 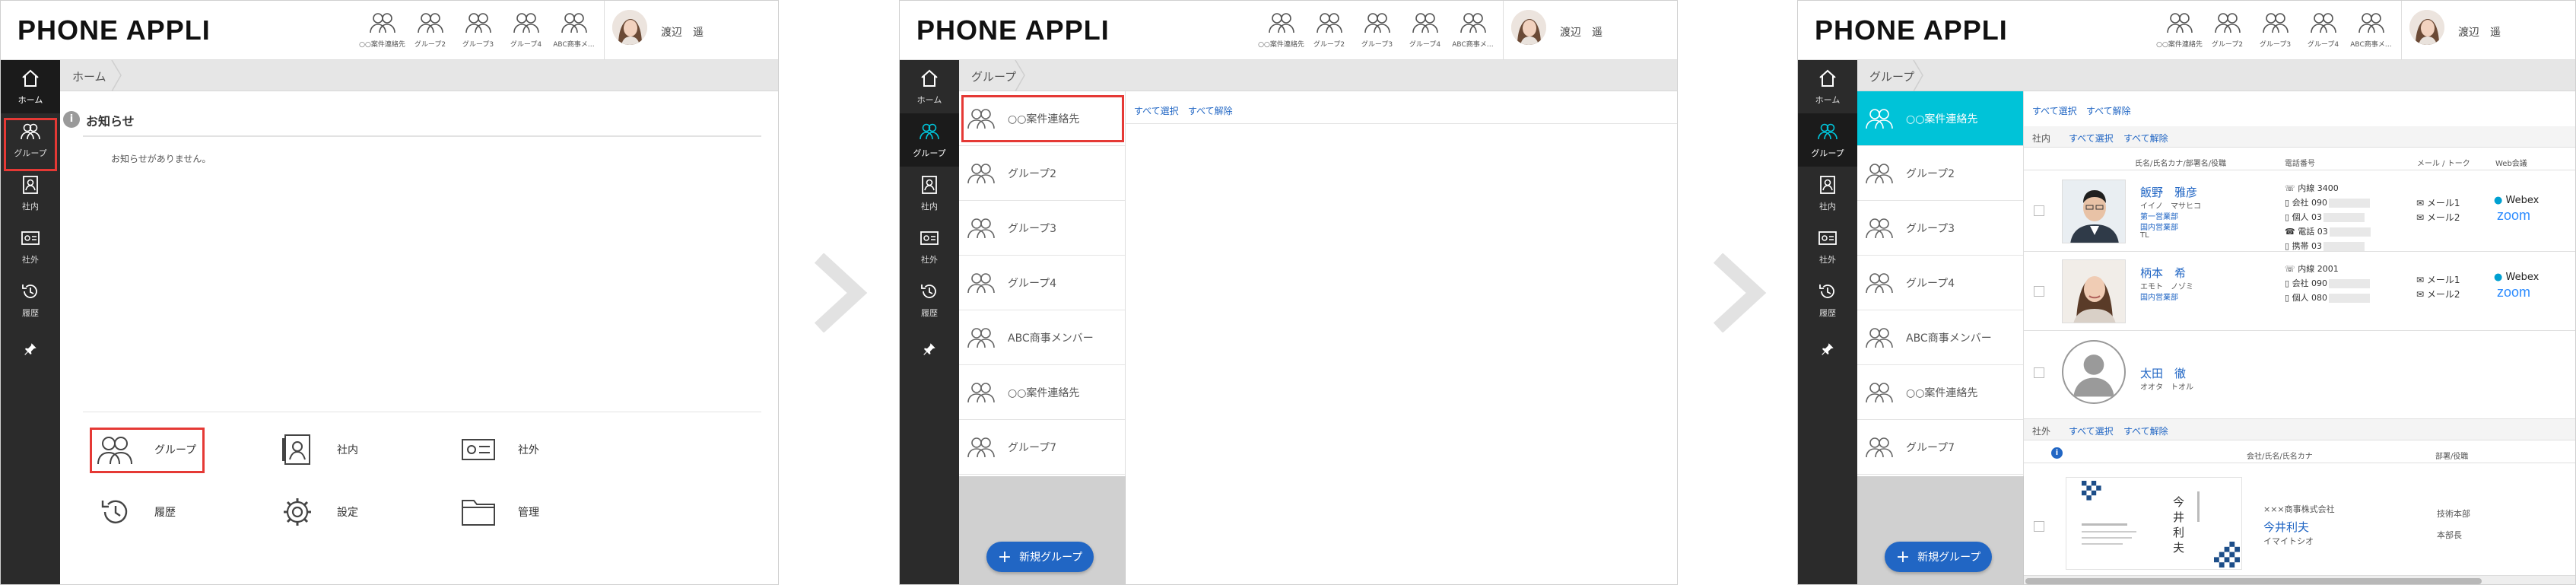 I want to click on notice-divider, so click(x=422, y=136).